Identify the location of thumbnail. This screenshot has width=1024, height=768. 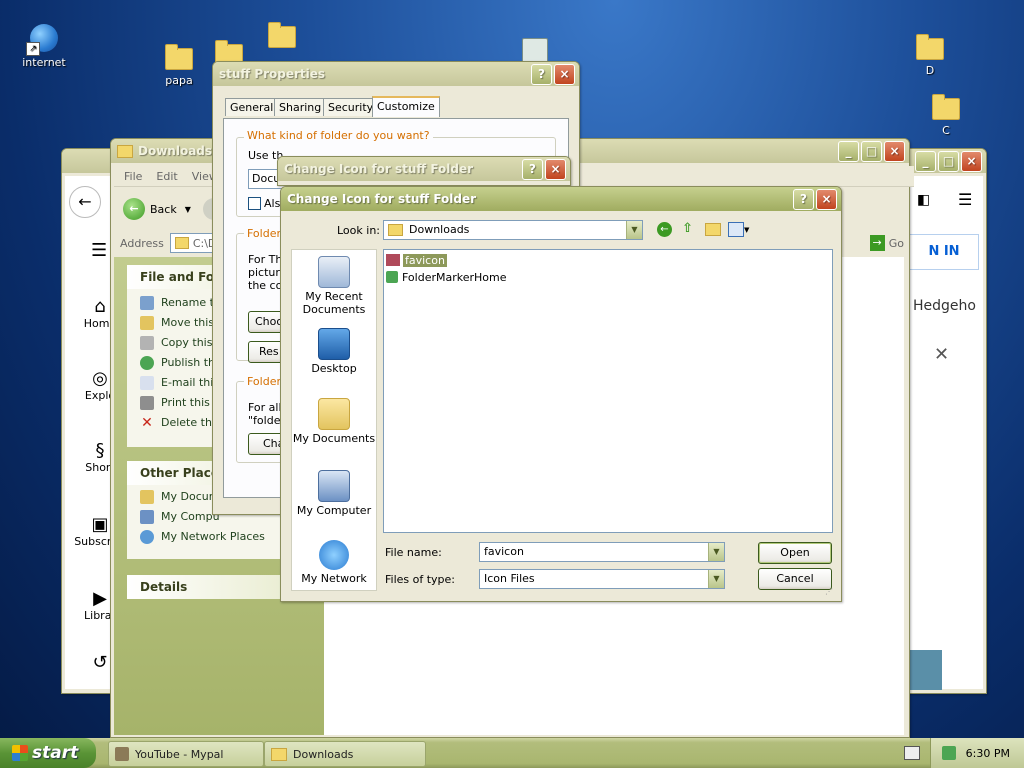
(926, 670).